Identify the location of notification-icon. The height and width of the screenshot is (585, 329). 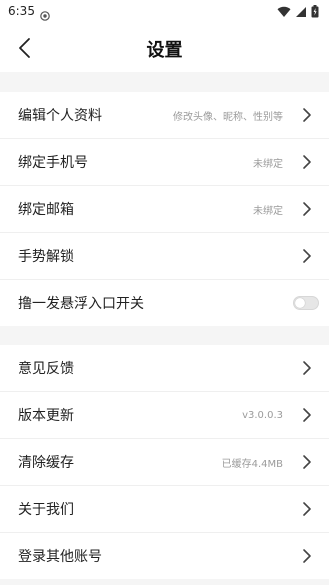
(45, 13).